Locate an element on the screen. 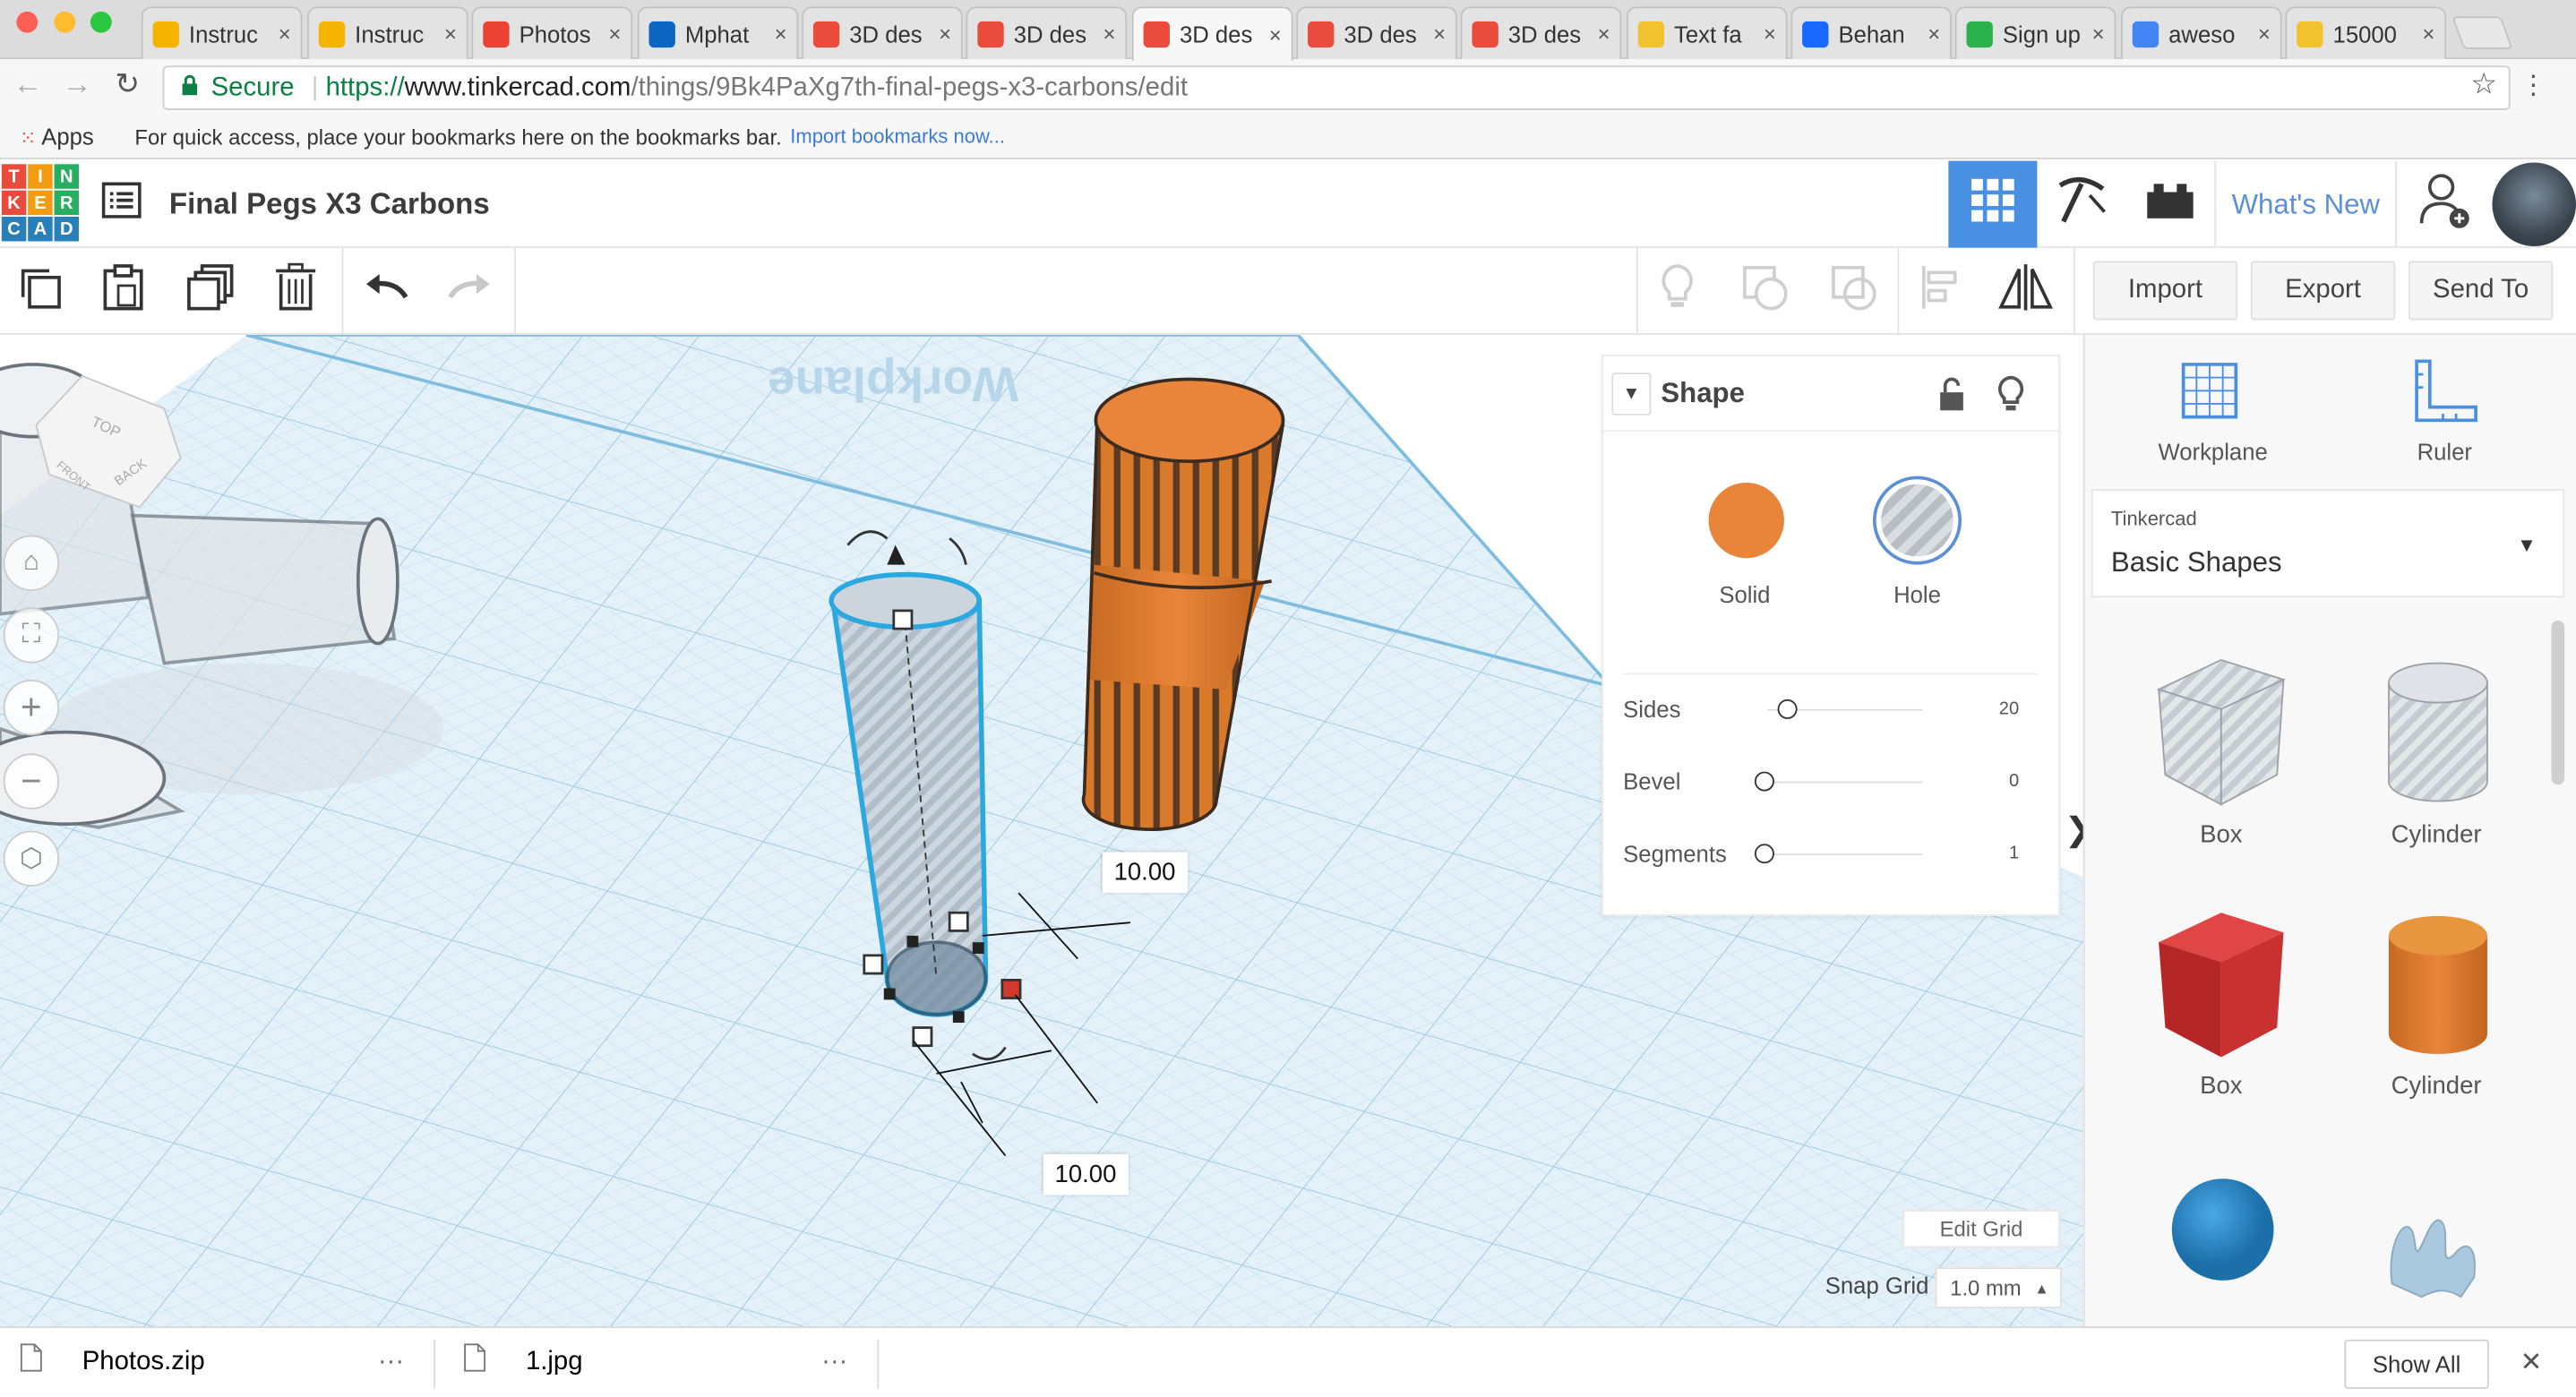 Image resolution: width=2576 pixels, height=1397 pixels. tinkercad-logo: TIN KER CAD is located at coordinates (40, 203).